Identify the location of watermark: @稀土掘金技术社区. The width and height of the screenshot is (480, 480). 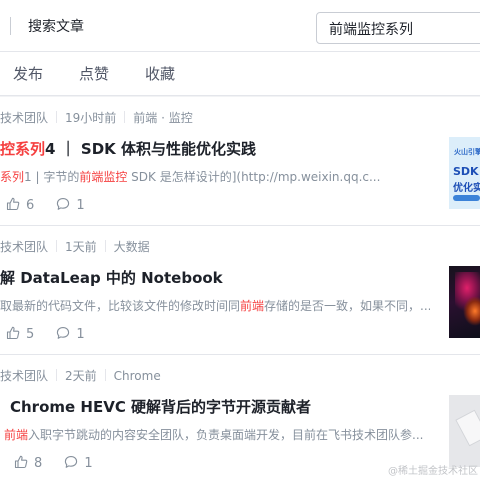
(433, 471).